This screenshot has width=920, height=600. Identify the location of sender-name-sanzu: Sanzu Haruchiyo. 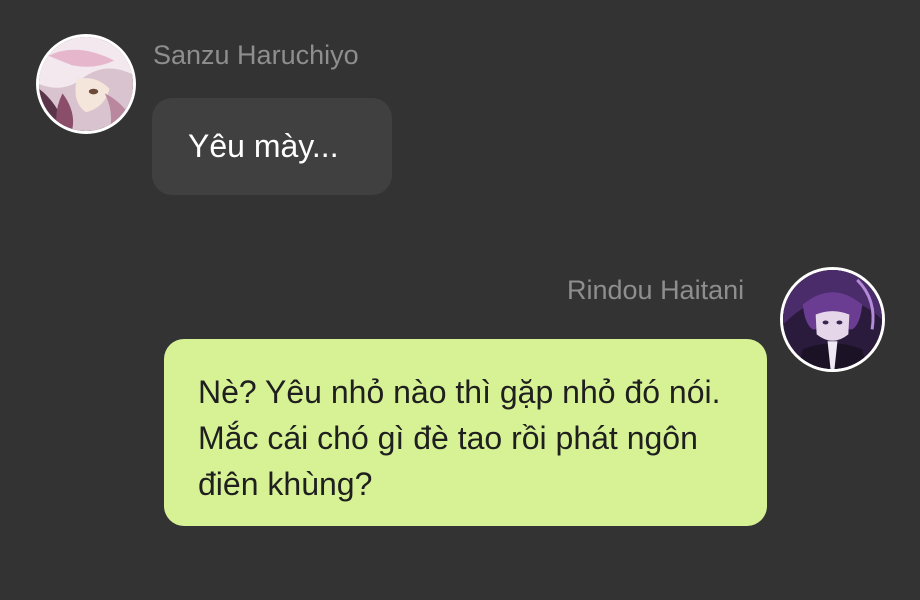
(256, 55).